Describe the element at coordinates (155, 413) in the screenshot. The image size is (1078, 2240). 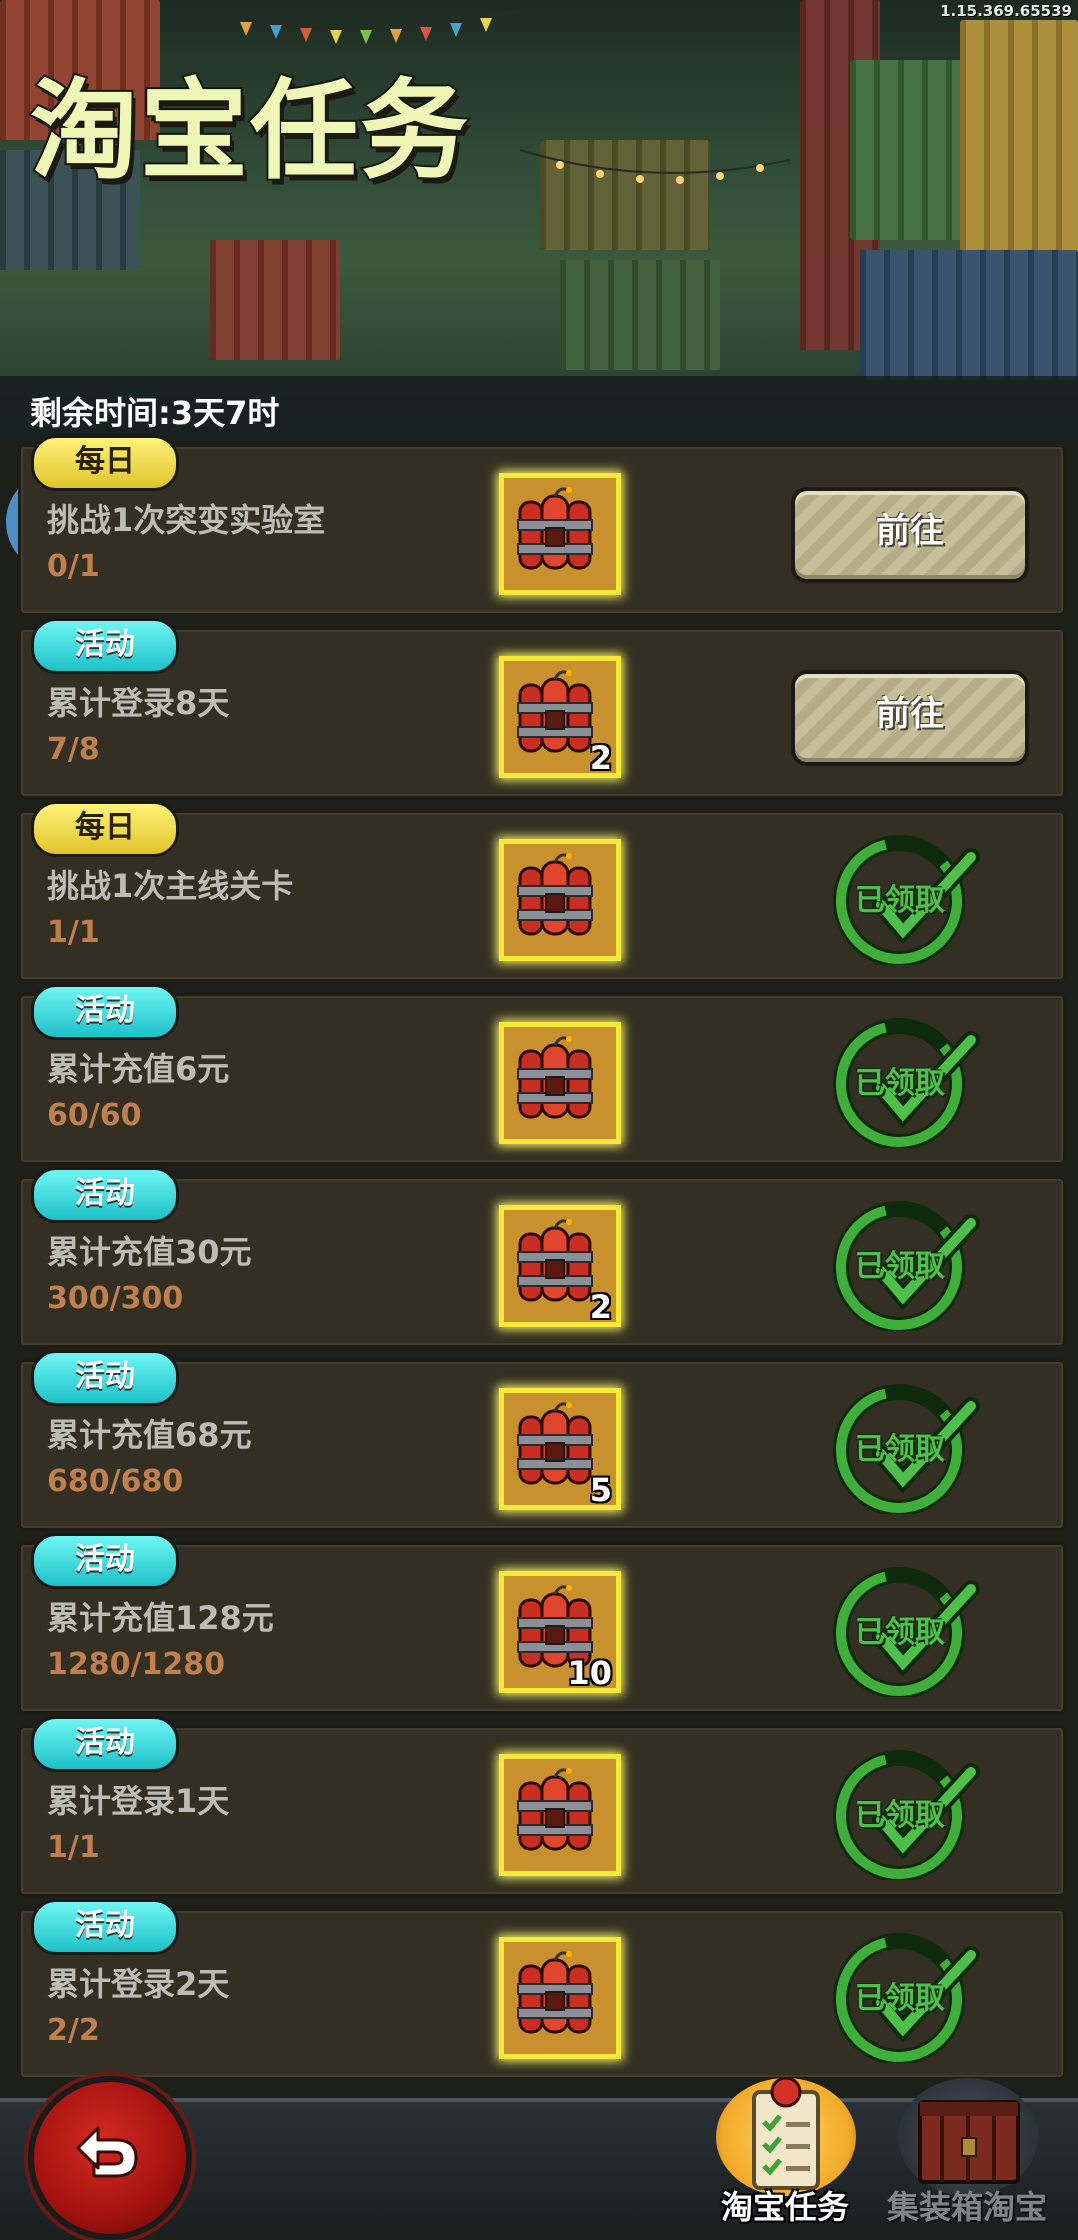
I see `remaining-time-text: 剩余时间:3天7时` at that location.